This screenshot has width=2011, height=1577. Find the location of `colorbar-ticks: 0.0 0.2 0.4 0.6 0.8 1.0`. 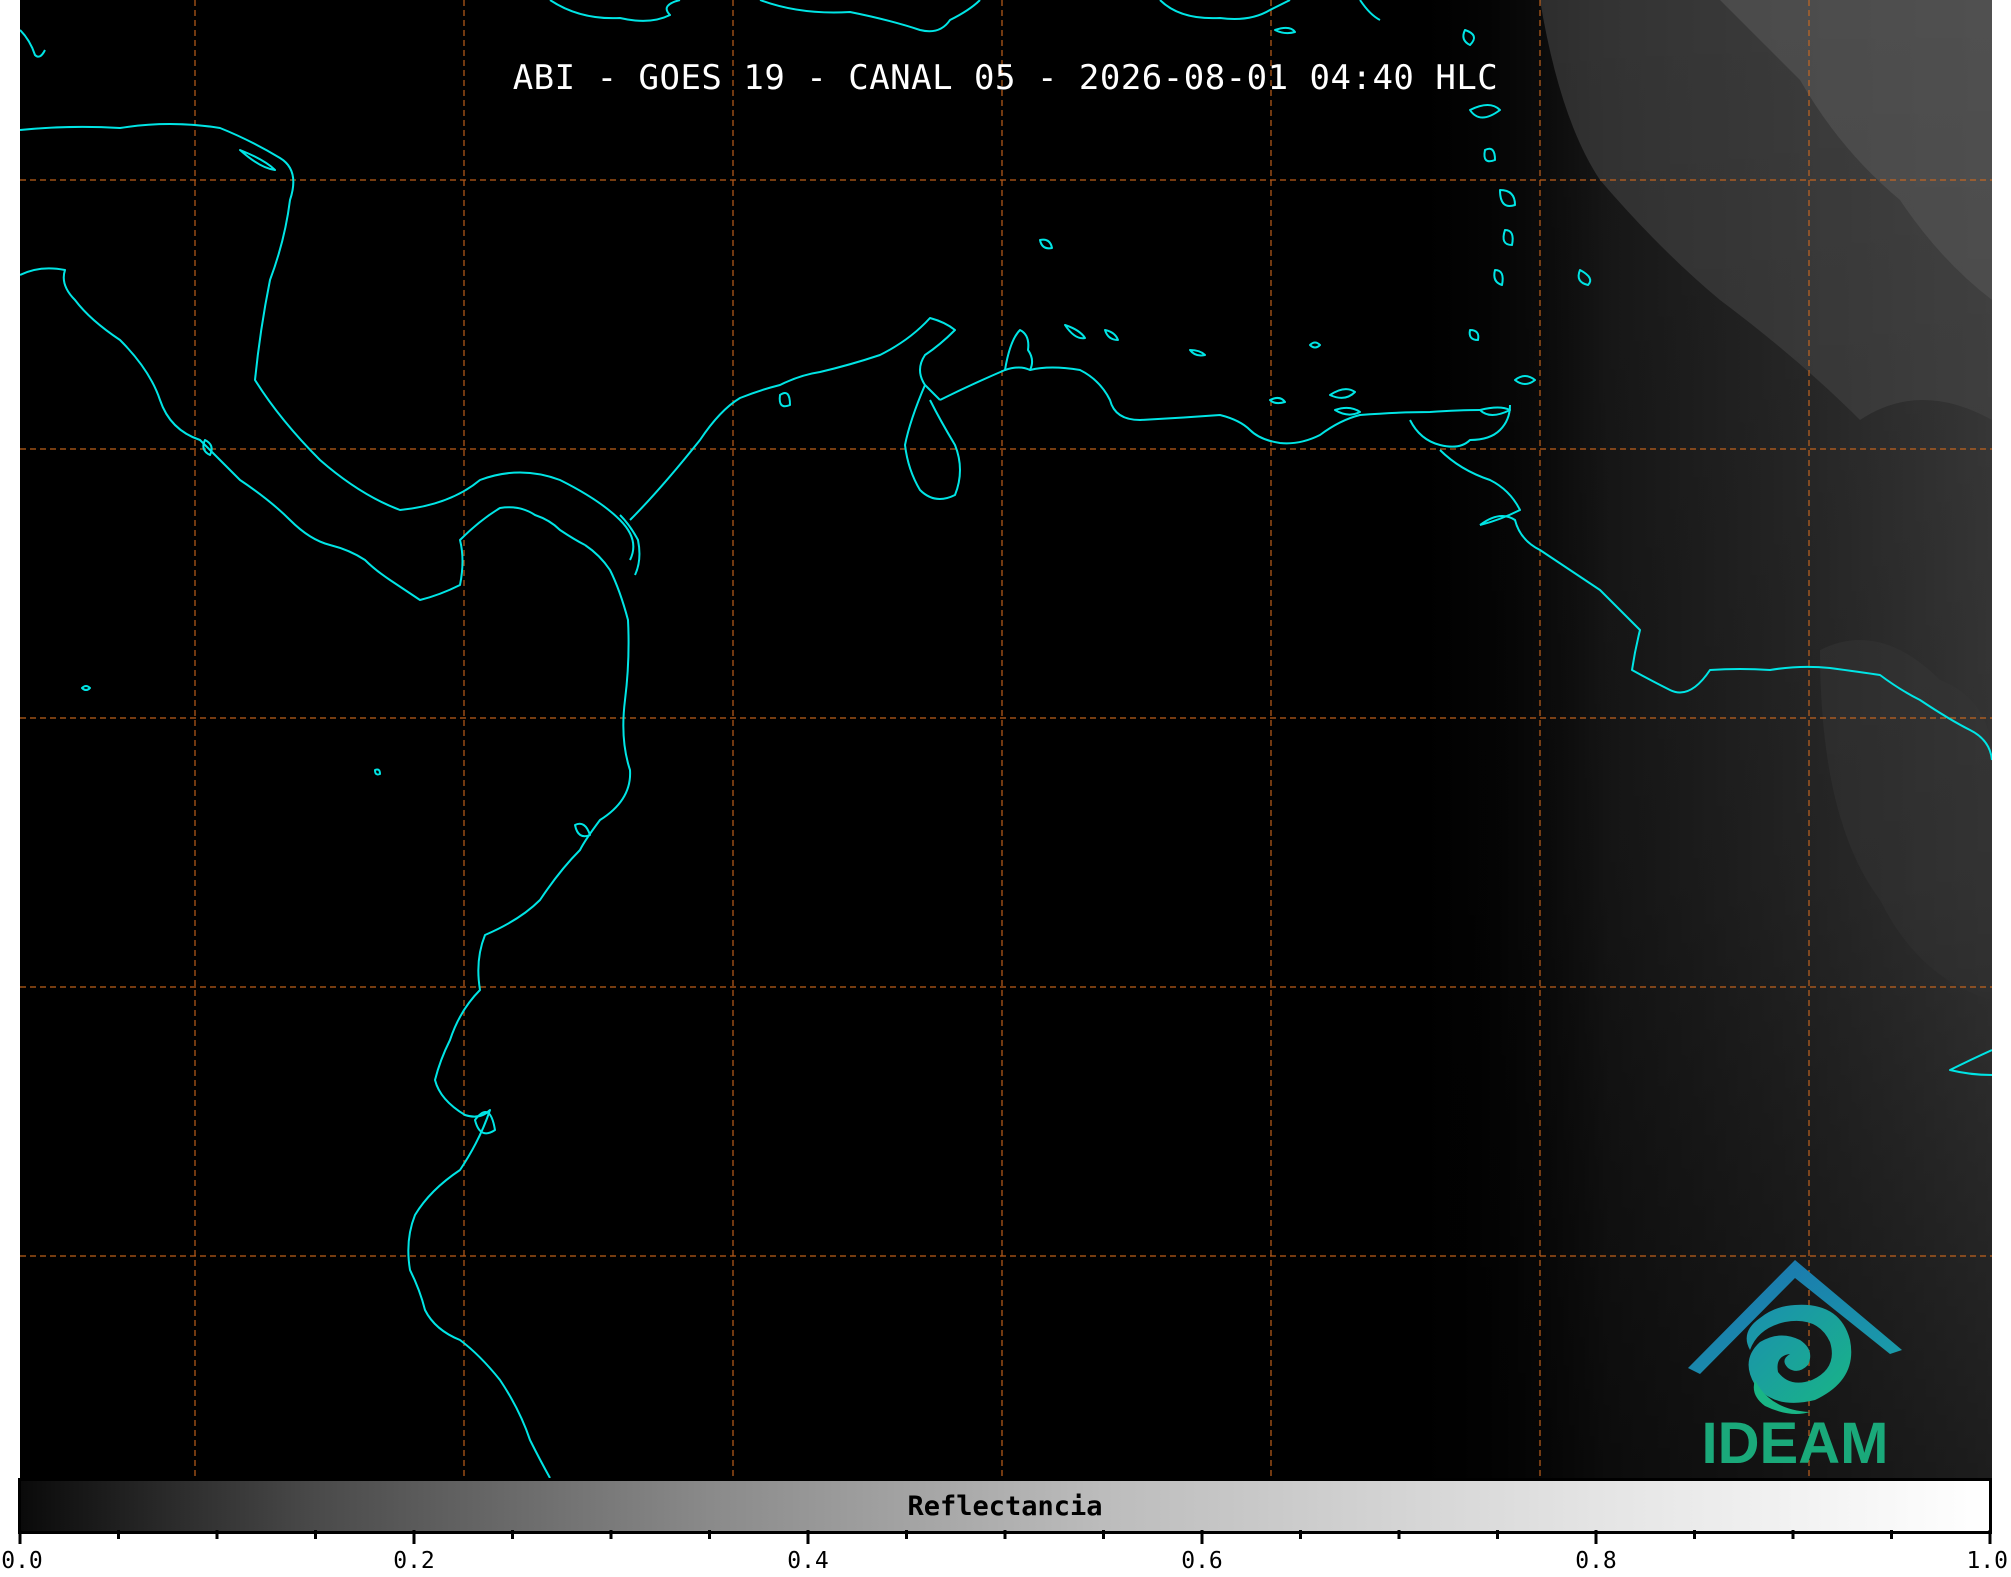

colorbar-ticks: 0.0 0.2 0.4 0.6 0.8 1.0 is located at coordinates (1004, 1552).